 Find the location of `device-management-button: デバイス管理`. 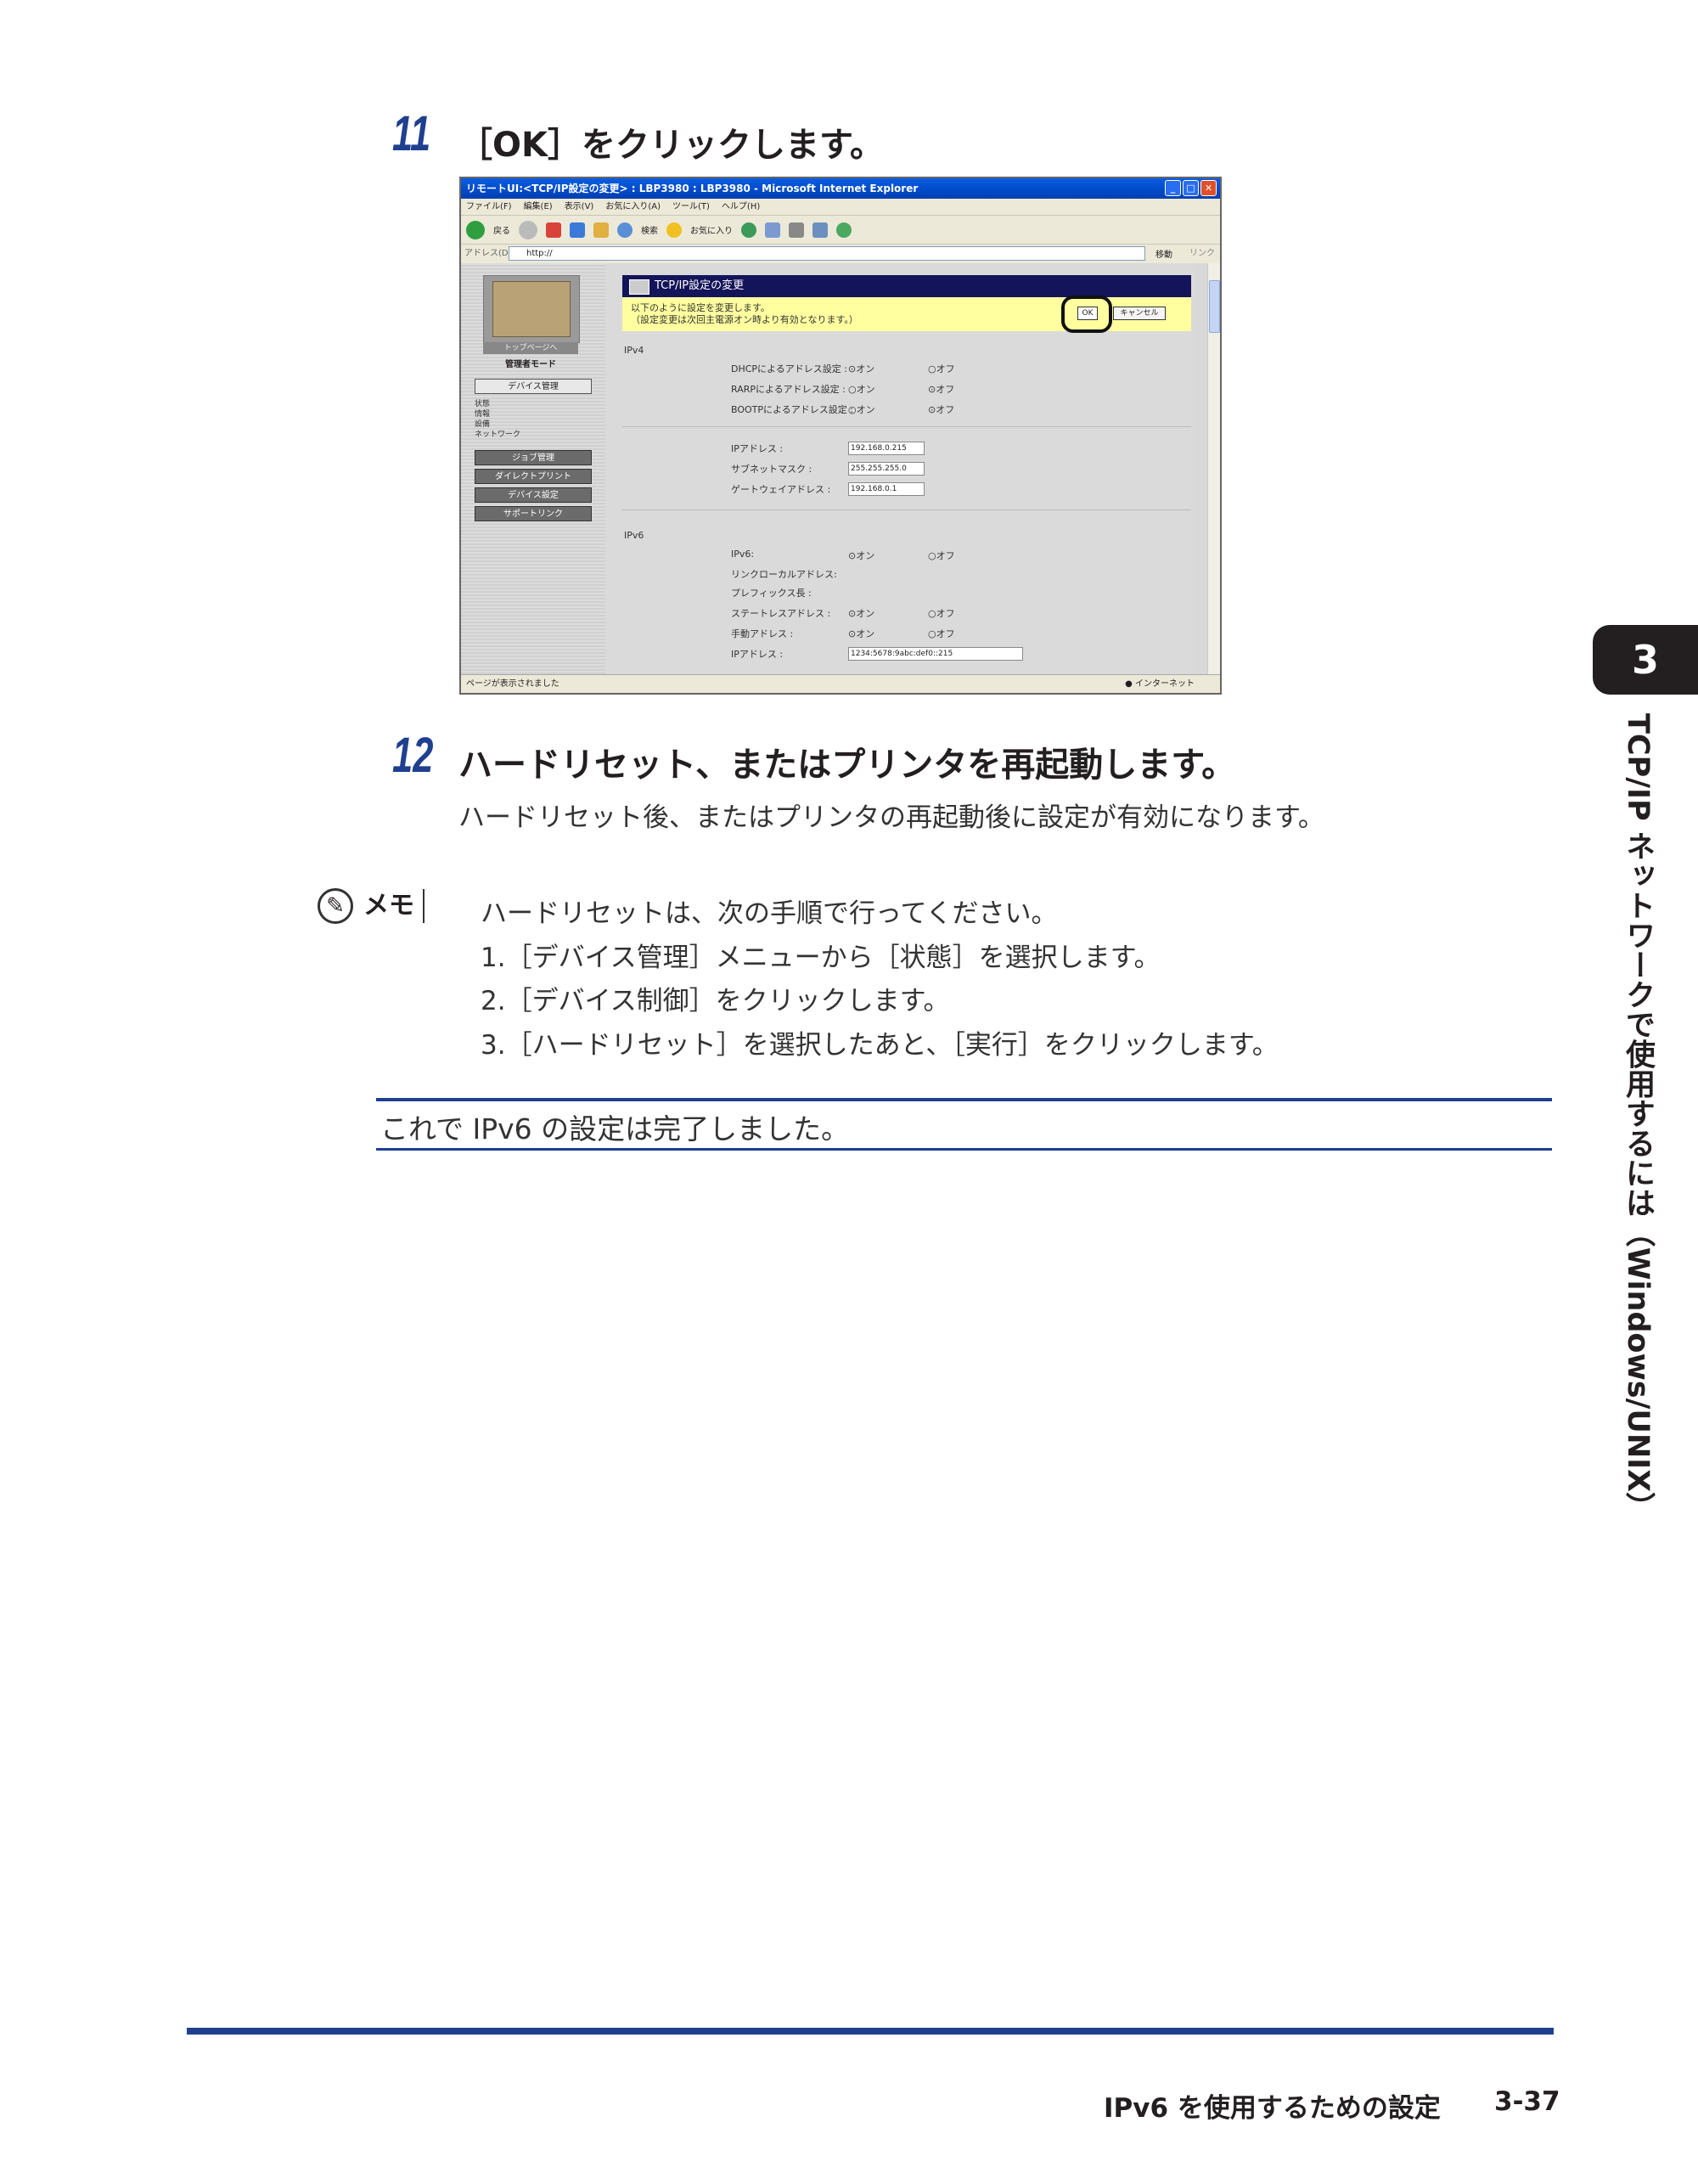

device-management-button: デバイス管理 is located at coordinates (533, 386).